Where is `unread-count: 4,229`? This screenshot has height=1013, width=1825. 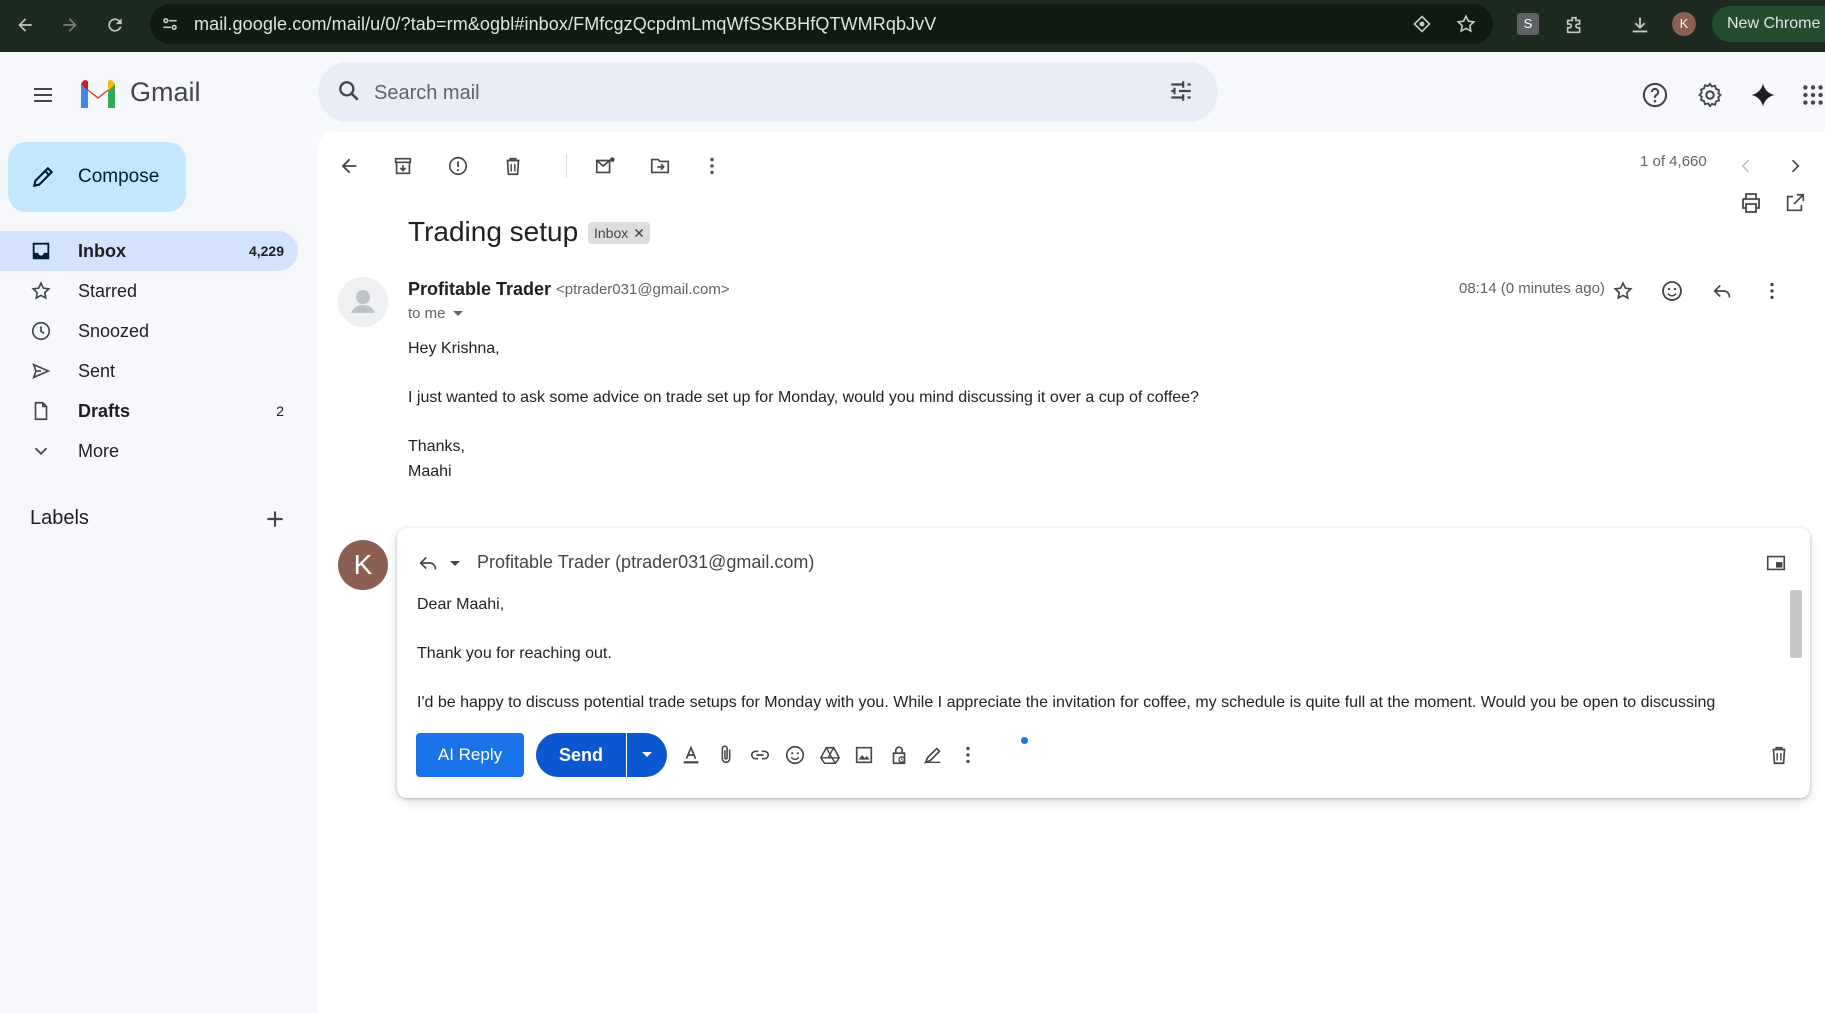
unread-count: 4,229 is located at coordinates (266, 251).